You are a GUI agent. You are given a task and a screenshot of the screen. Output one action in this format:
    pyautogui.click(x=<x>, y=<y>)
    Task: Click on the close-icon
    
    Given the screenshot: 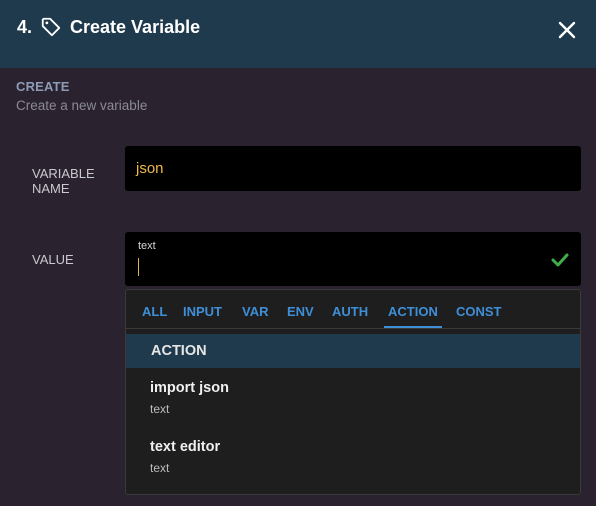 What is the action you would take?
    pyautogui.click(x=567, y=30)
    